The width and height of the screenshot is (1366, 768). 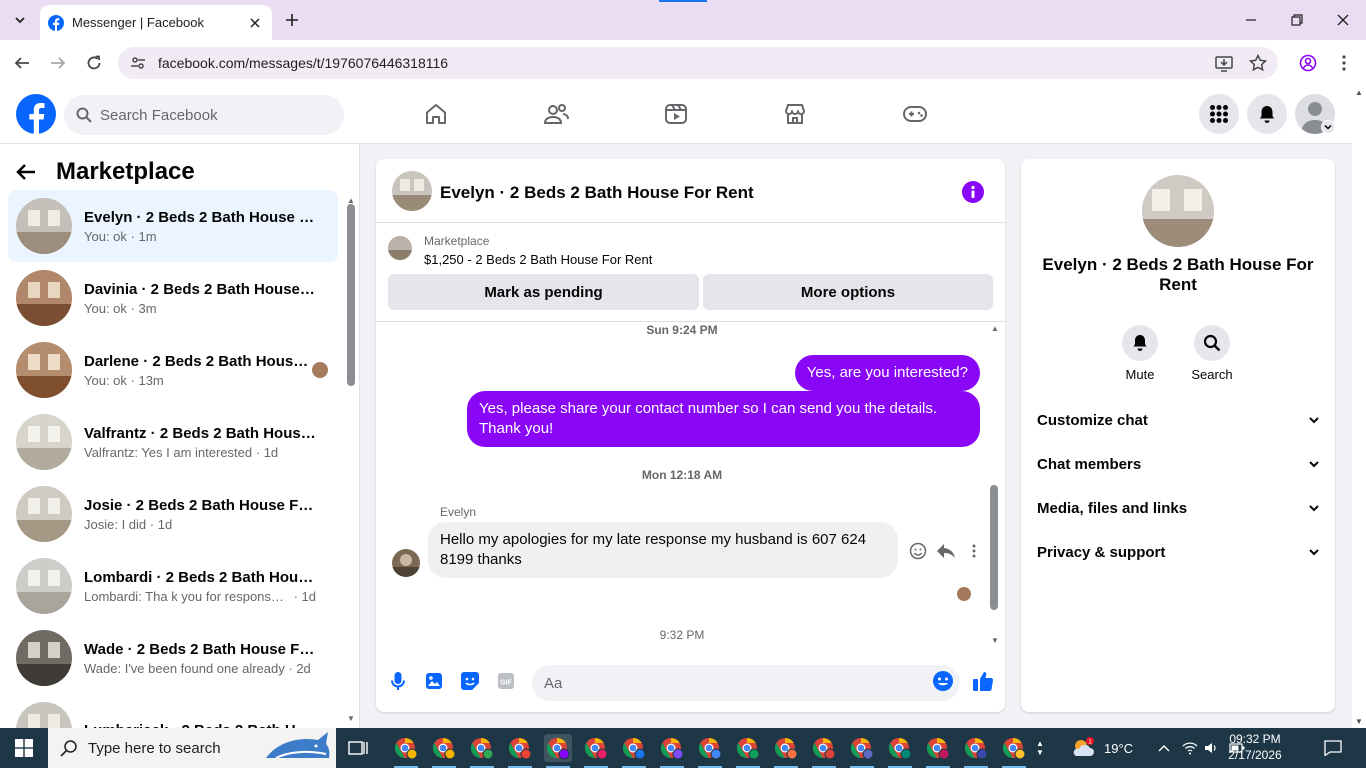 What do you see at coordinates (400, 248) in the screenshot?
I see `listing-thumbnail` at bounding box center [400, 248].